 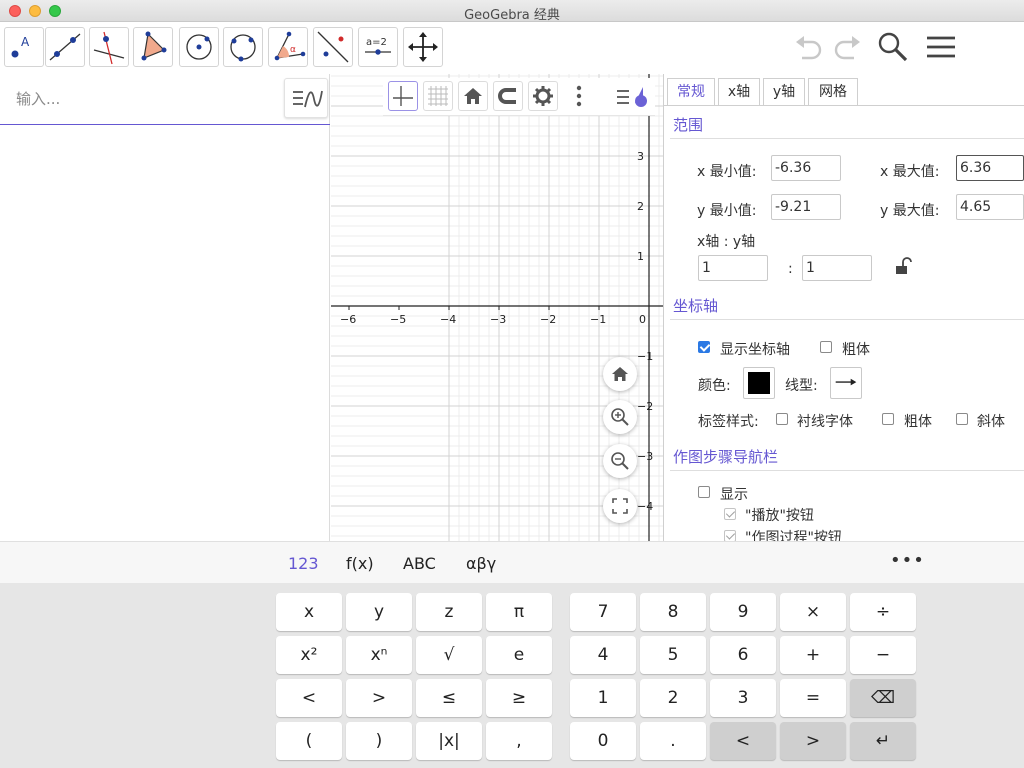 I want to click on more-options-button, so click(x=579, y=96).